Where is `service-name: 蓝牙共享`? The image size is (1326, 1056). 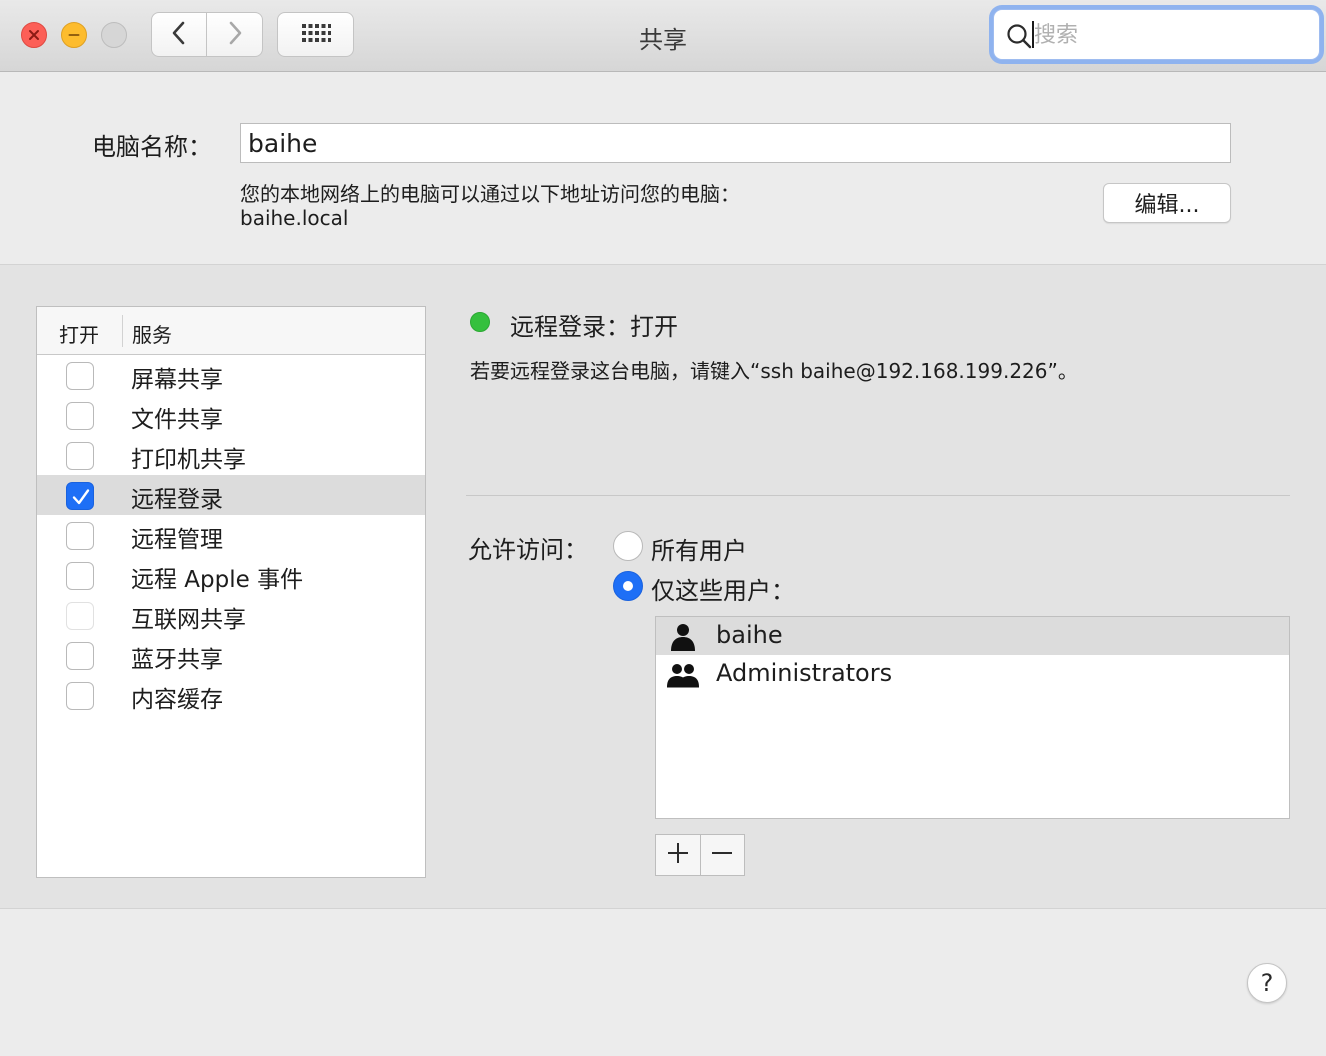 service-name: 蓝牙共享 is located at coordinates (177, 660).